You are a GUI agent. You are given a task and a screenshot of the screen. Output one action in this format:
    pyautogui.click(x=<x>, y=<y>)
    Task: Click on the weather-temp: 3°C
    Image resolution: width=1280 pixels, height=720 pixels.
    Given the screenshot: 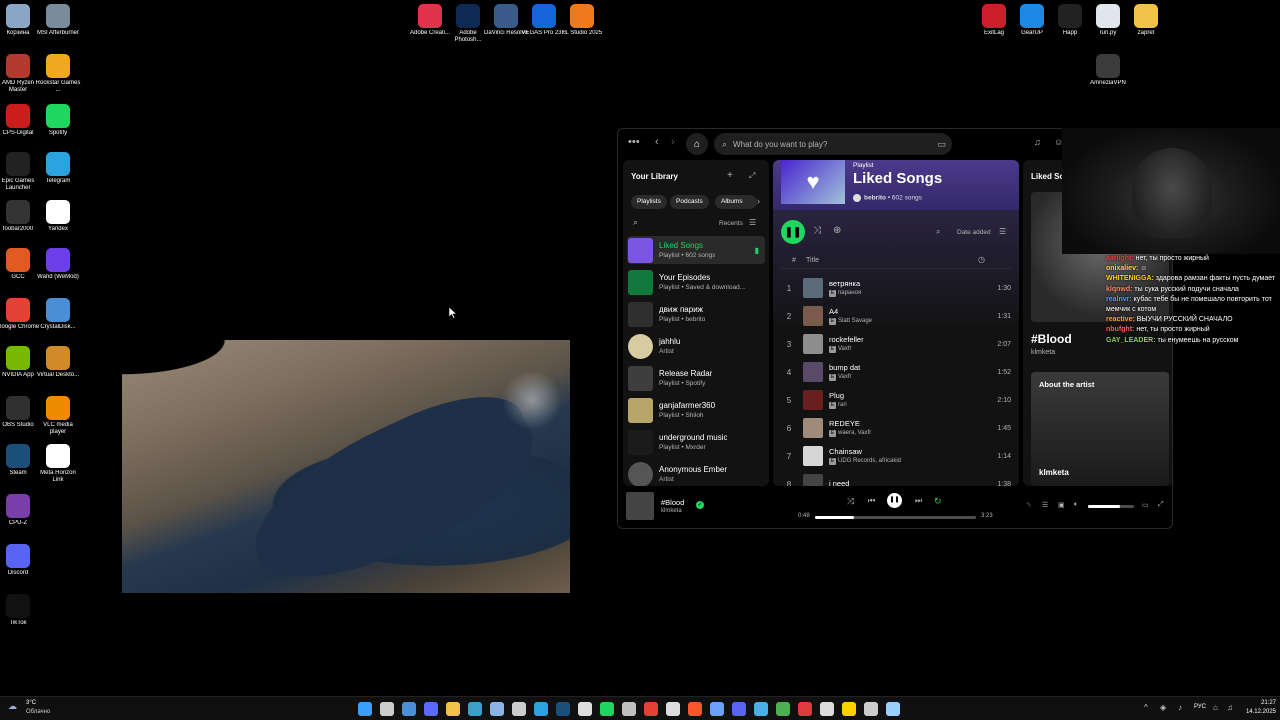 What is the action you would take?
    pyautogui.click(x=31, y=703)
    